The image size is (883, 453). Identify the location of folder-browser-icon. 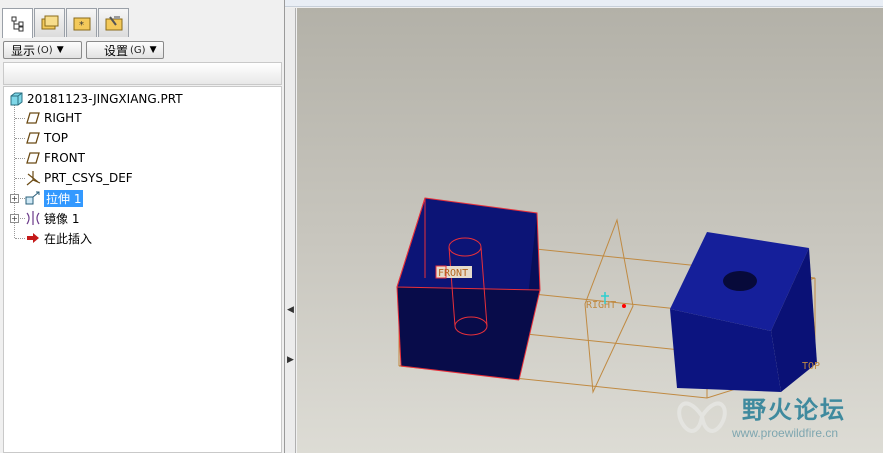
(49, 22).